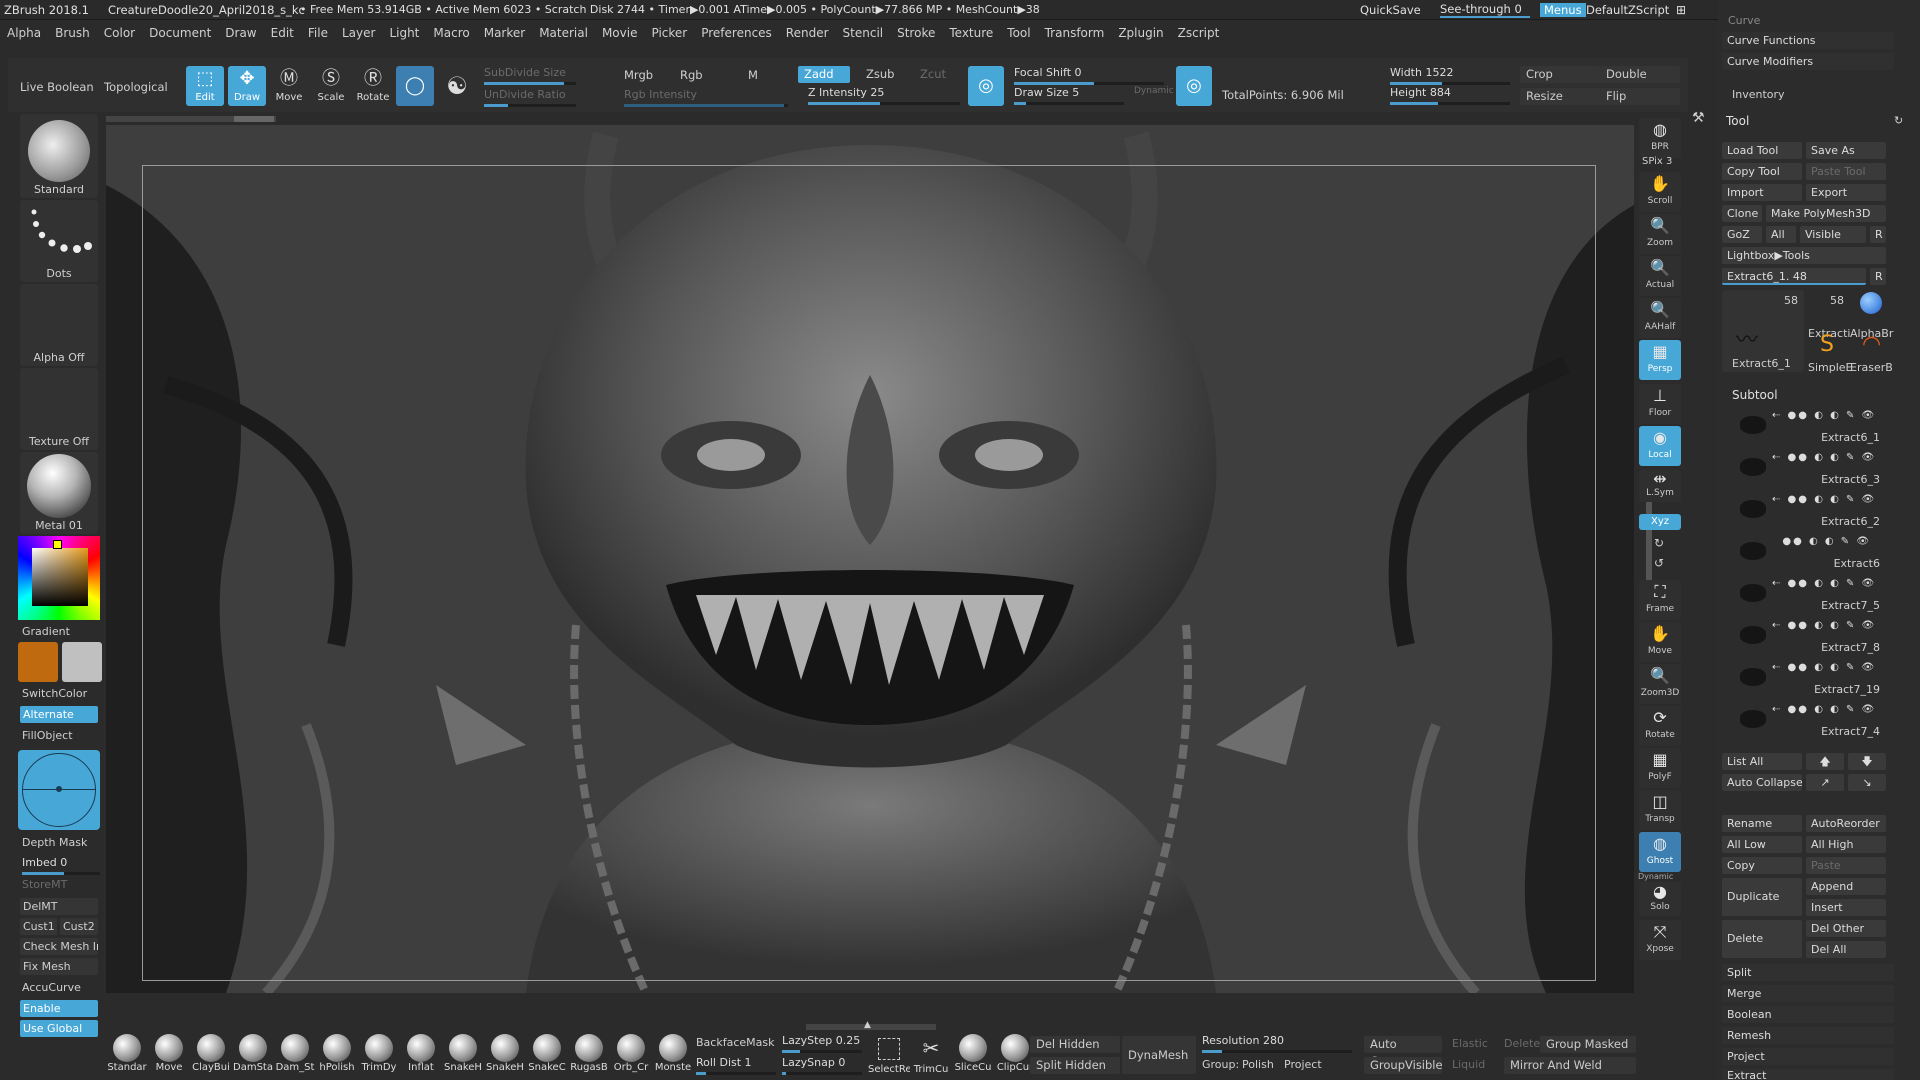  What do you see at coordinates (1069, 95) in the screenshot?
I see `draw-size-slider: Draw Size 5` at bounding box center [1069, 95].